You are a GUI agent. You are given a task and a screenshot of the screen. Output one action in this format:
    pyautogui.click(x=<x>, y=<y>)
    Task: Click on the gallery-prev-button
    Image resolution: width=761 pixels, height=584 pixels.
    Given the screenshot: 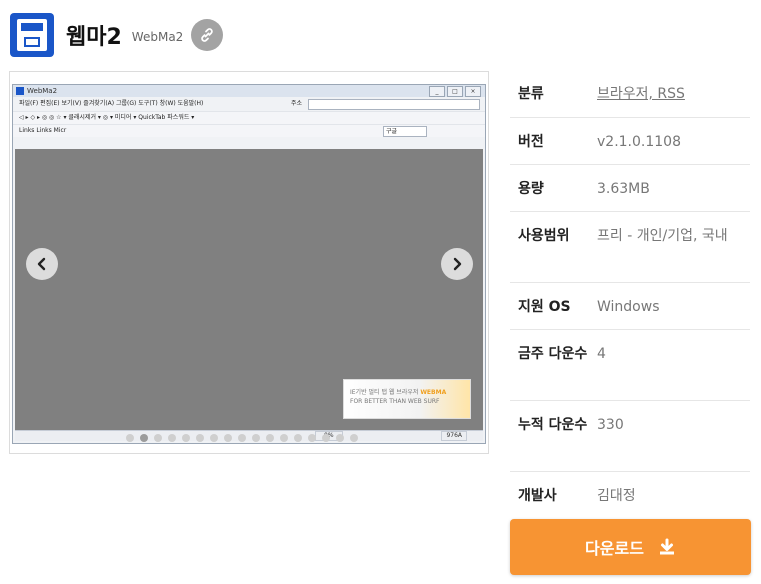 What is the action you would take?
    pyautogui.click(x=42, y=264)
    